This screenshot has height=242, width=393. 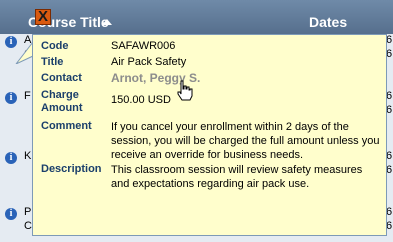 I want to click on description-label: Description, so click(x=71, y=169).